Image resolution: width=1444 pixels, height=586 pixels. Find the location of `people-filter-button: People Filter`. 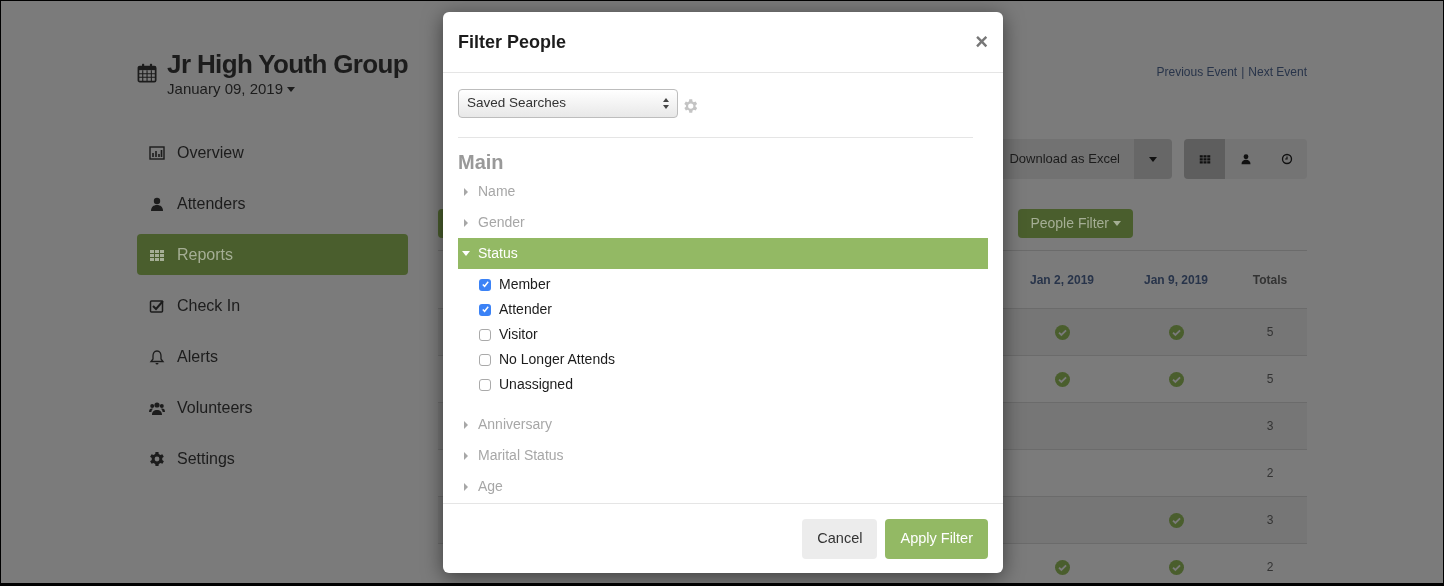

people-filter-button: People Filter is located at coordinates (1075, 223).